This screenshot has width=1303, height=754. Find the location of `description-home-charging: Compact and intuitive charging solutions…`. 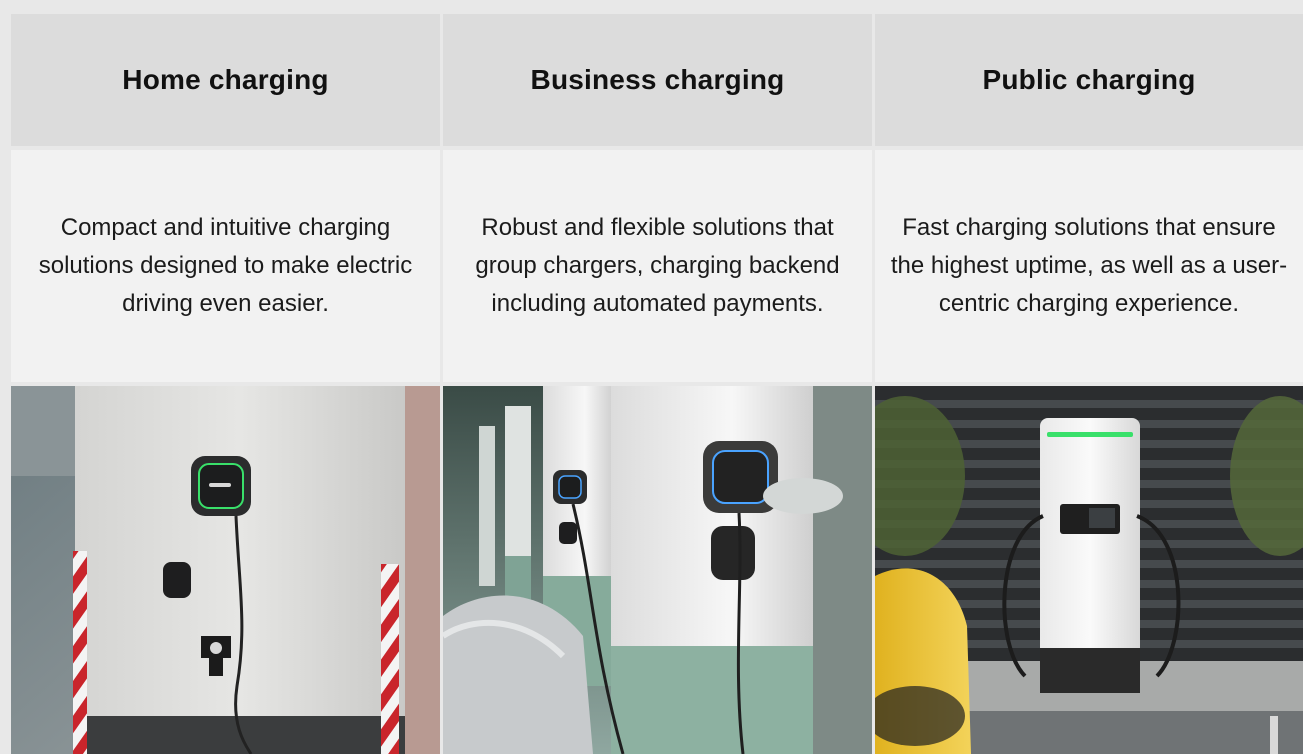

description-home-charging: Compact and intuitive charging solutions… is located at coordinates (225, 266).